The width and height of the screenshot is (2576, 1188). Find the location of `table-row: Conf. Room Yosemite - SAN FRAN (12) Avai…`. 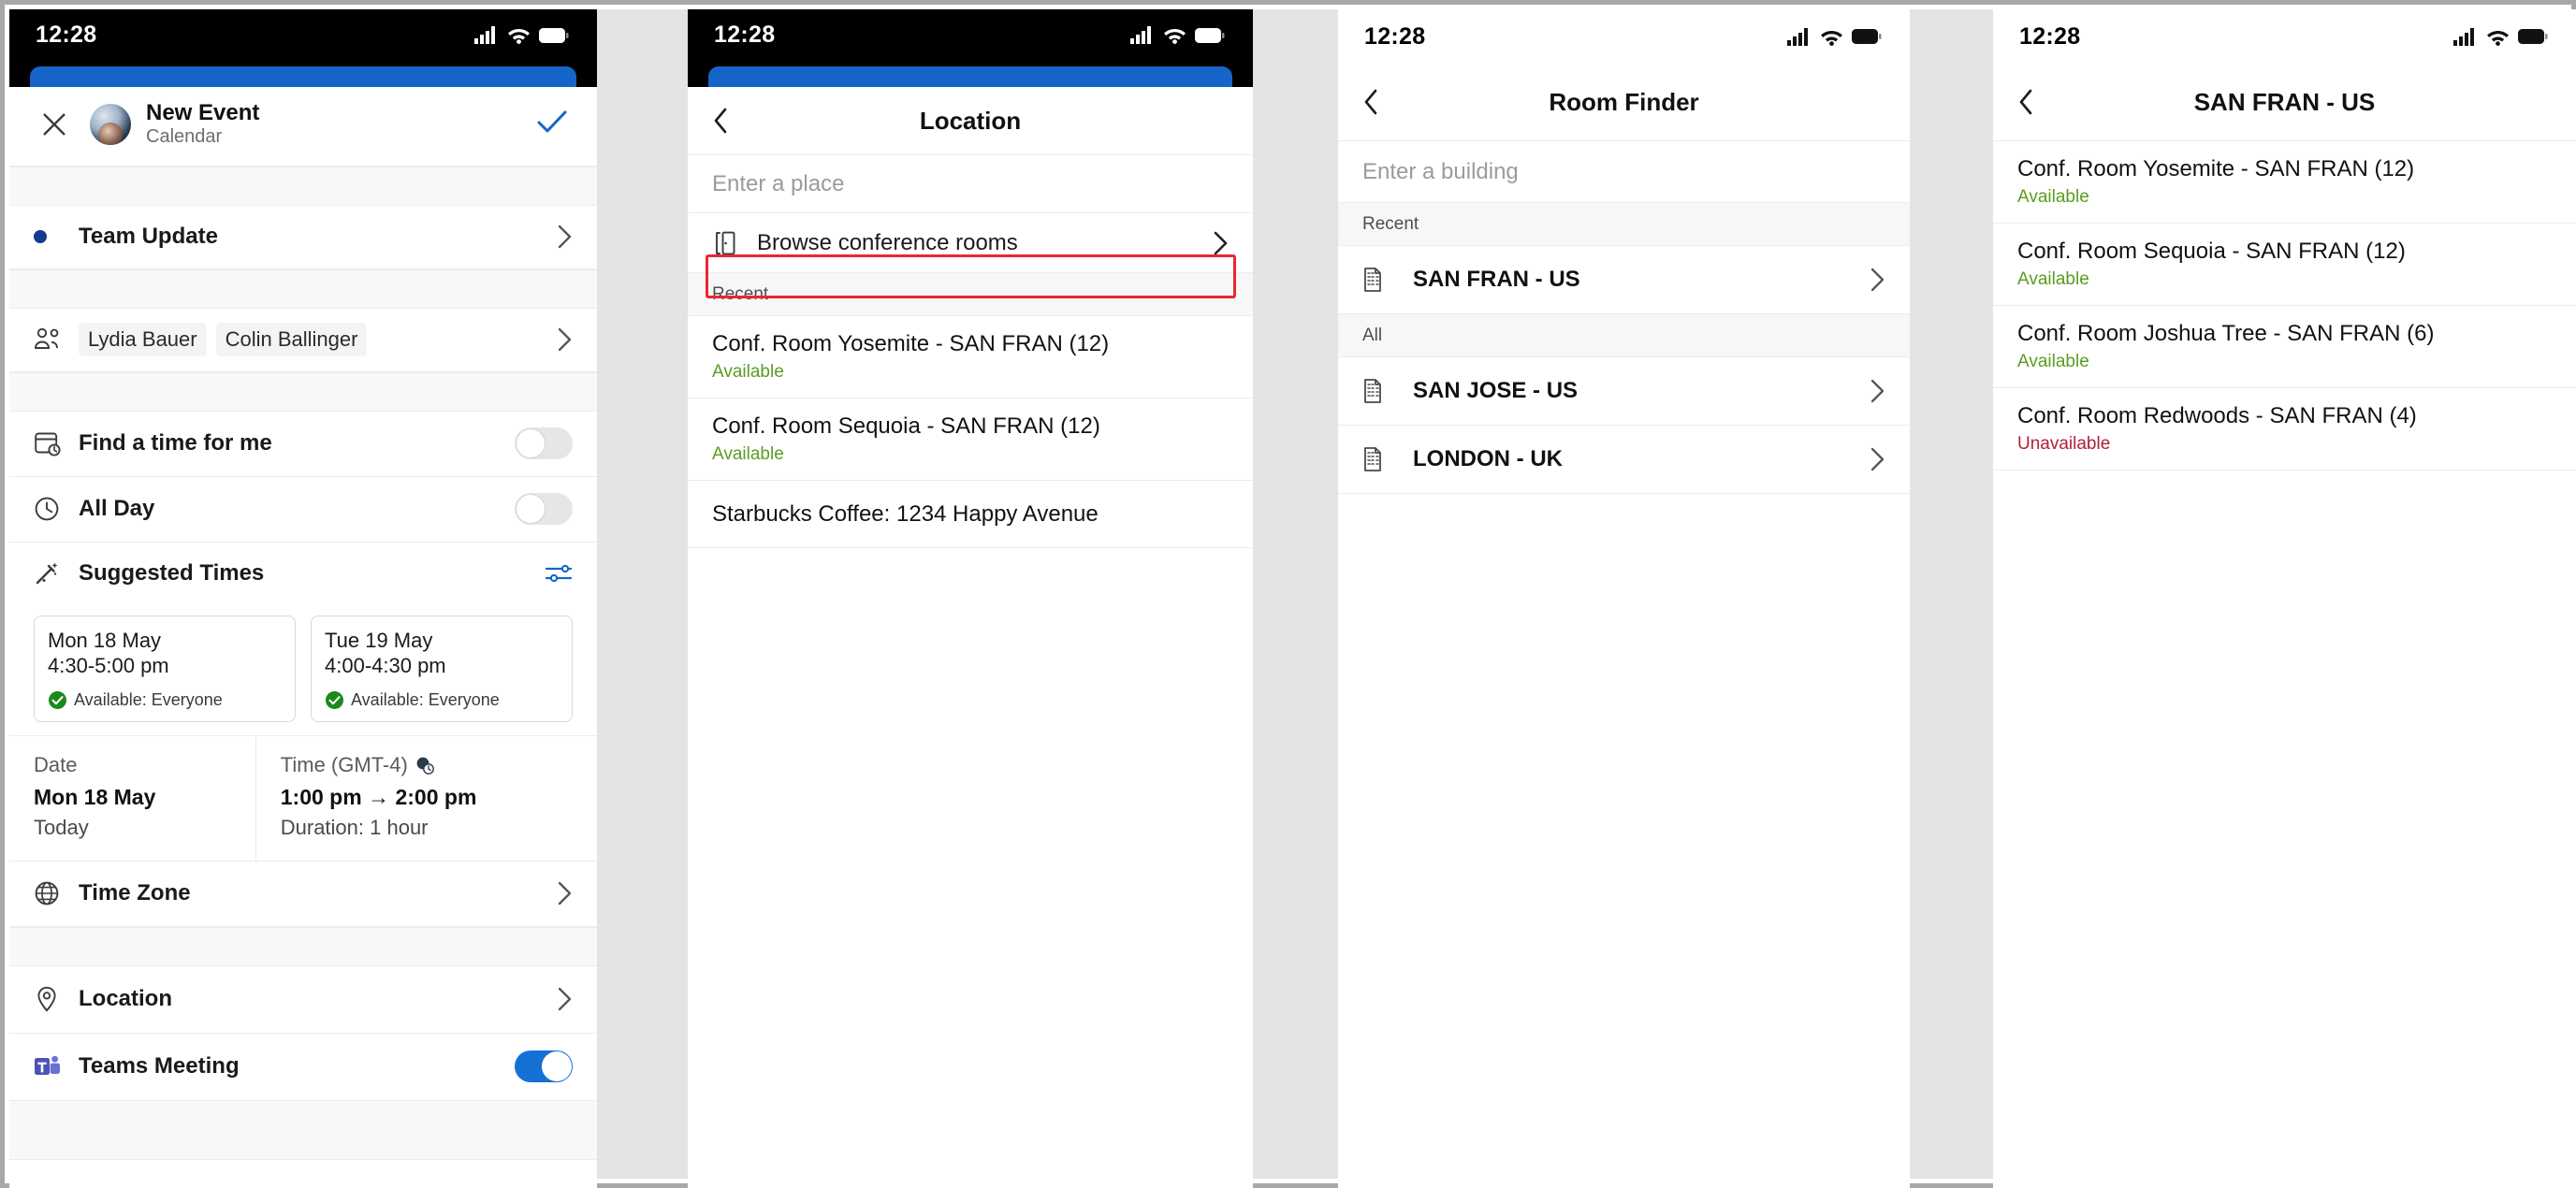

table-row: Conf. Room Yosemite - SAN FRAN (12) Avai… is located at coordinates (2284, 182).